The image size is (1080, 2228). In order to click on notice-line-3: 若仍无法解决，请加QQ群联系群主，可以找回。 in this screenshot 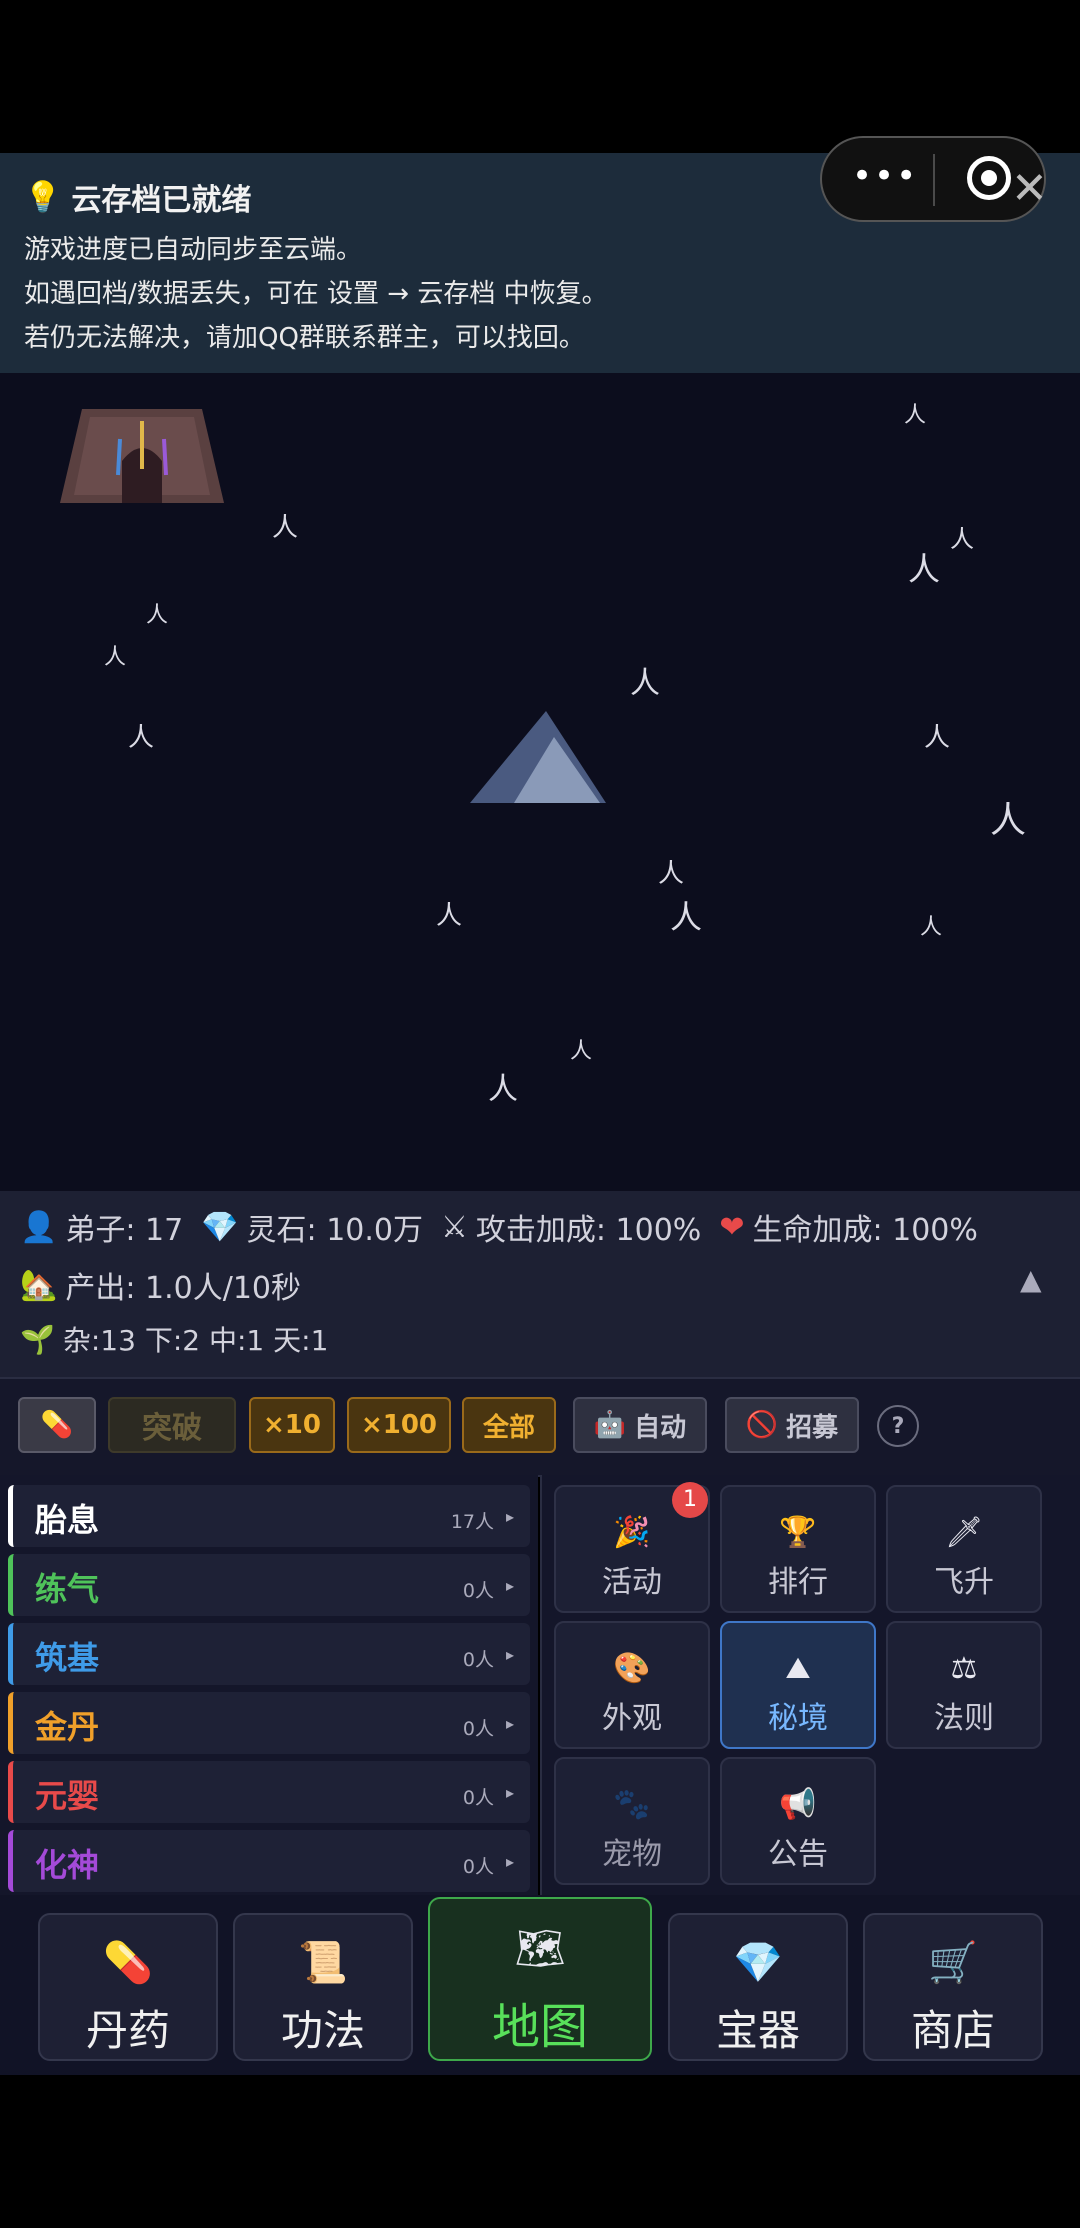, I will do `click(304, 338)`.